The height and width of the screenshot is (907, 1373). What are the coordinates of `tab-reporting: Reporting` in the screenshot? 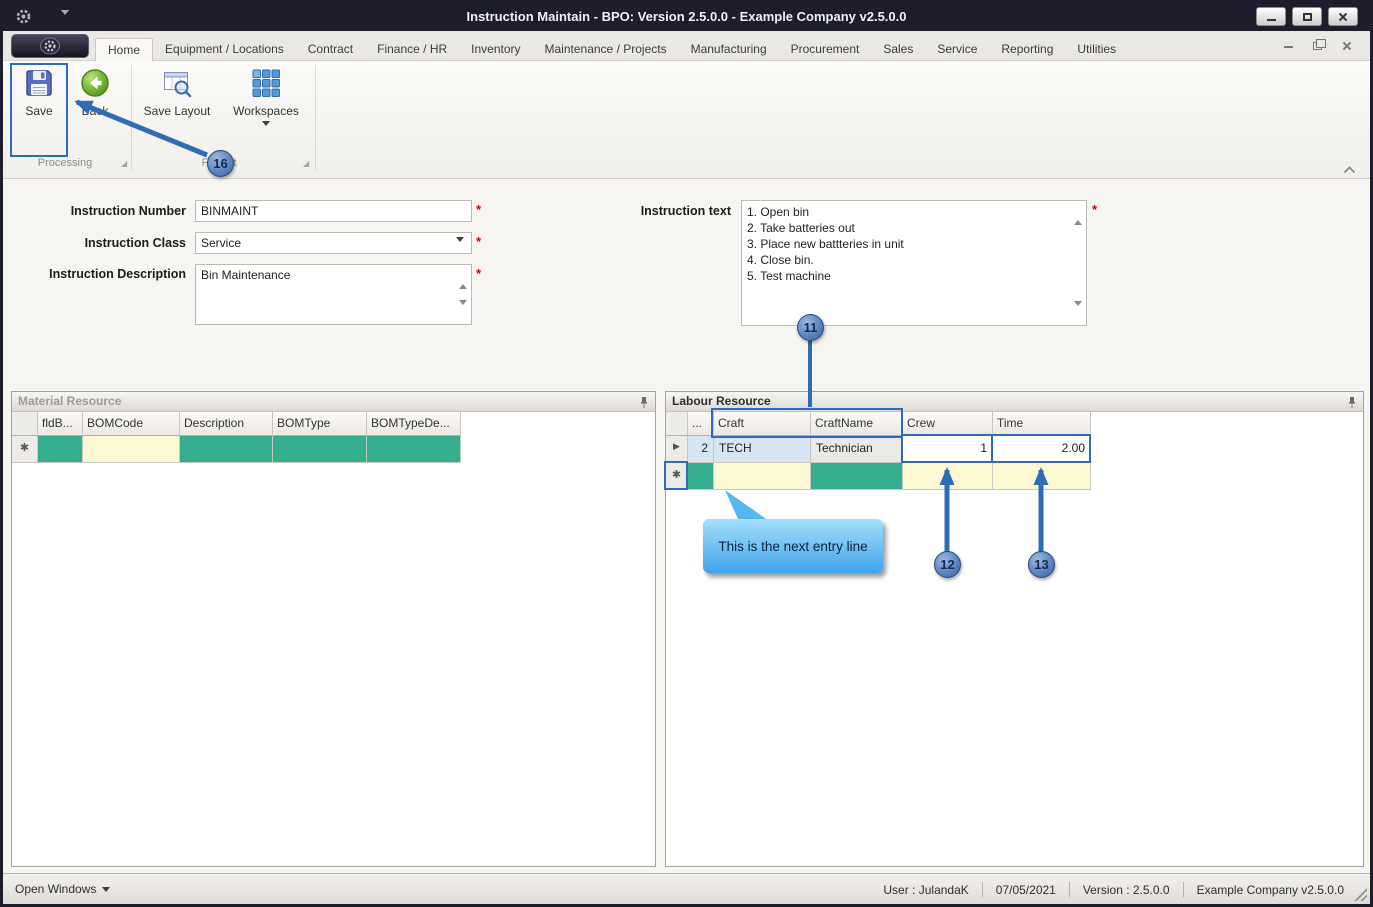 It's located at (1027, 49).